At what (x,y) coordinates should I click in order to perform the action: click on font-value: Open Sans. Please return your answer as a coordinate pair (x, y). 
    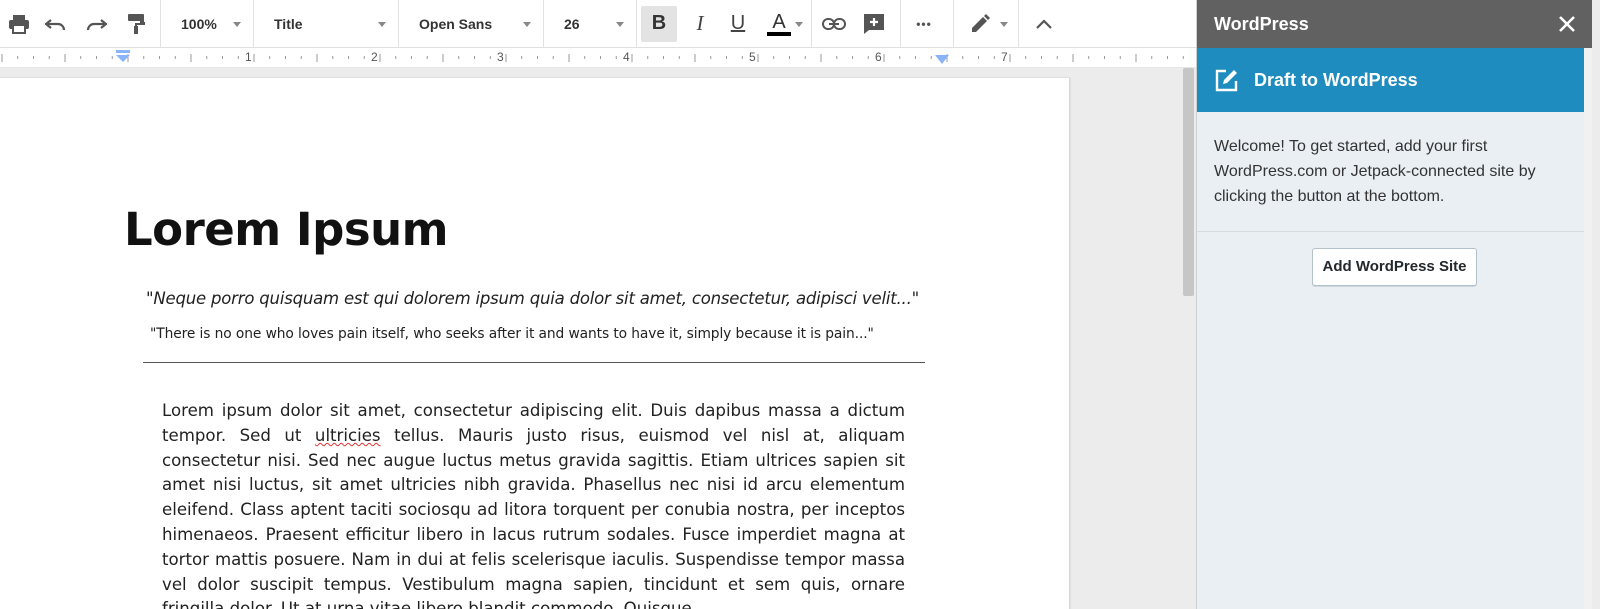
    Looking at the image, I should click on (456, 23).